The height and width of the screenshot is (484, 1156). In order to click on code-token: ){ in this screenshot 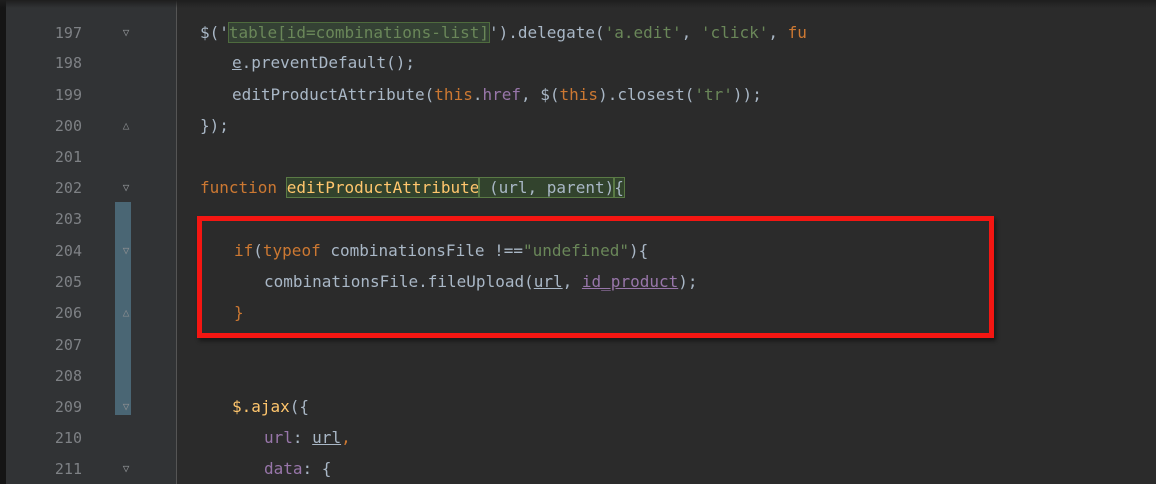, I will do `click(638, 250)`.